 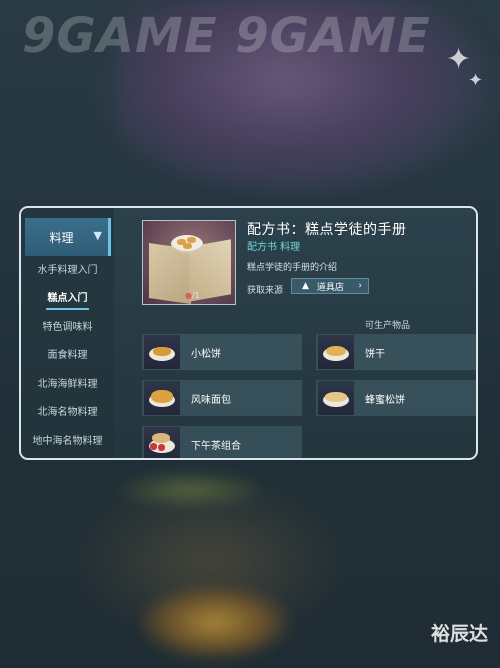 What do you see at coordinates (396, 352) in the screenshot?
I see `produce-item: 饼干` at bounding box center [396, 352].